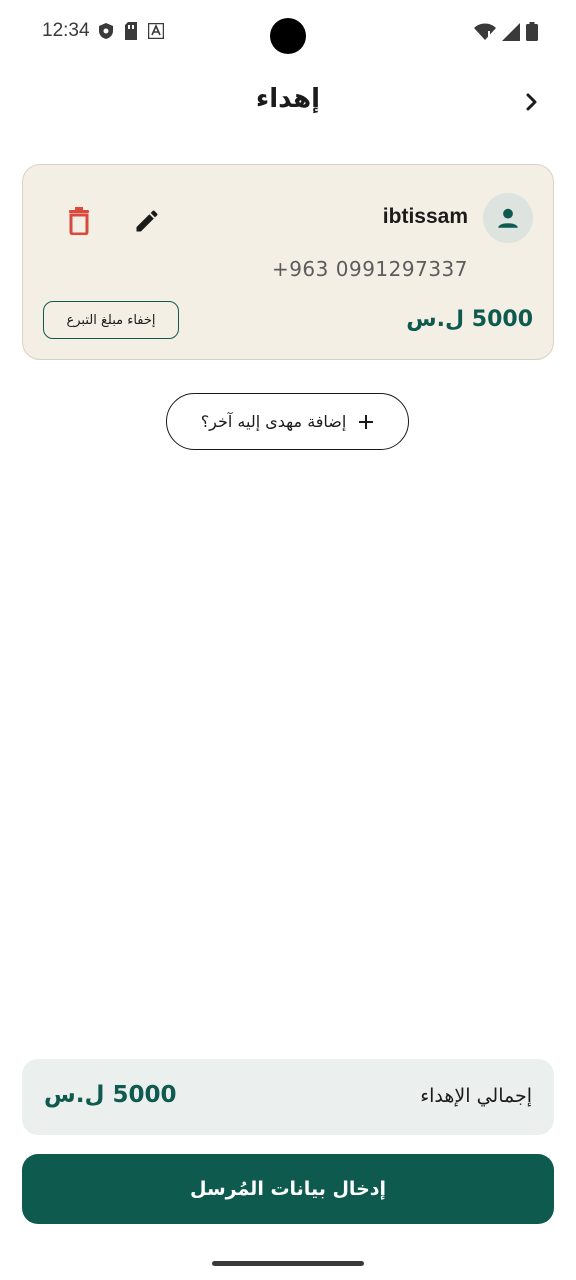 The width and height of the screenshot is (576, 1280). What do you see at coordinates (476, 1096) in the screenshot?
I see `total-label: إجمالي الإهداء` at bounding box center [476, 1096].